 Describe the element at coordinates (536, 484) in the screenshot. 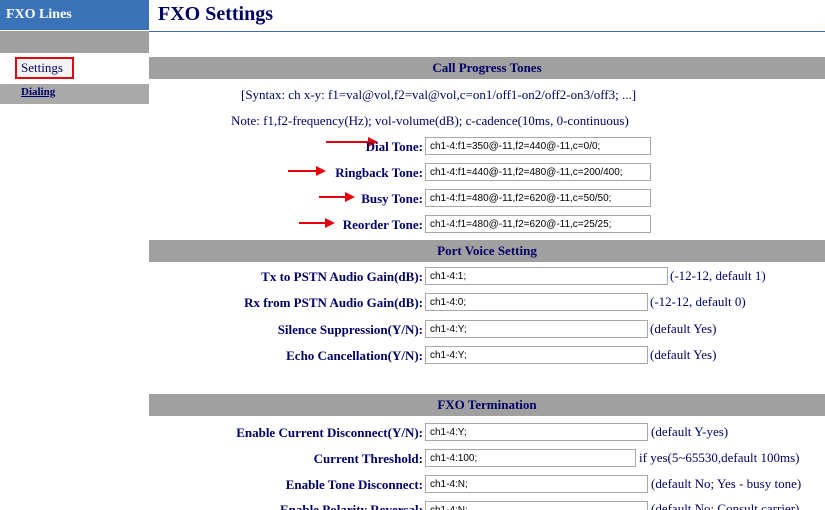

I see `tone-disconnect-input` at that location.